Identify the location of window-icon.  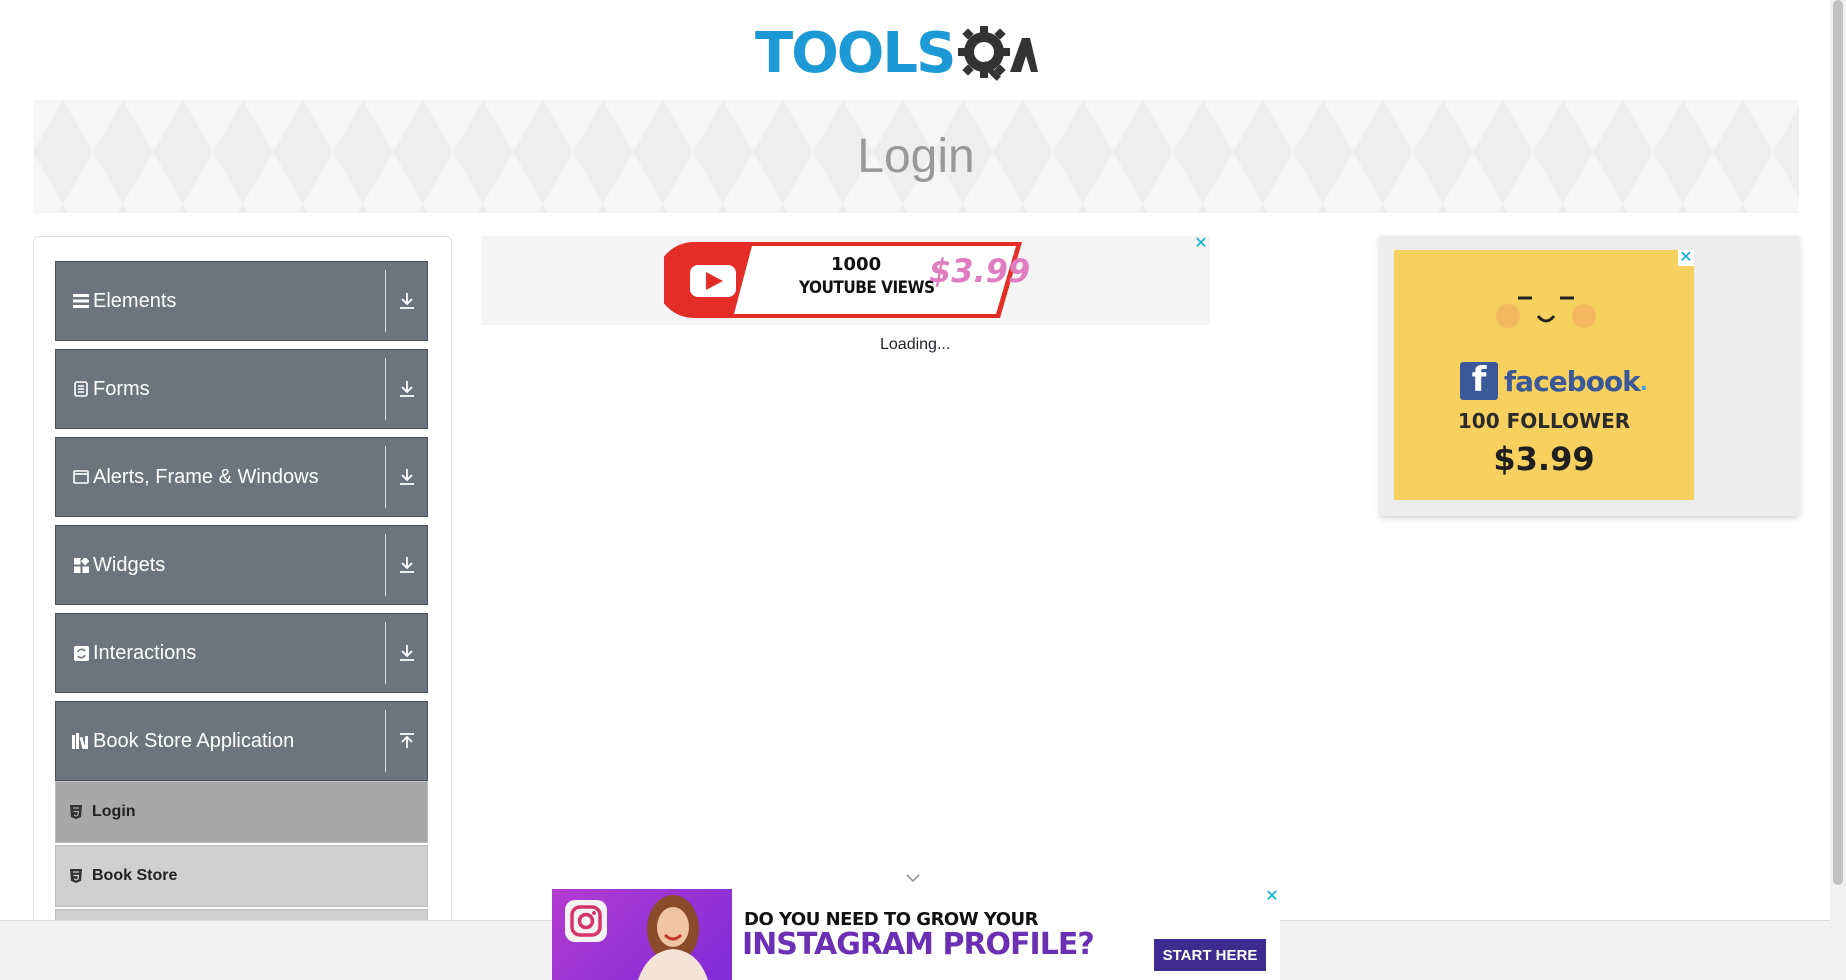
(81, 477).